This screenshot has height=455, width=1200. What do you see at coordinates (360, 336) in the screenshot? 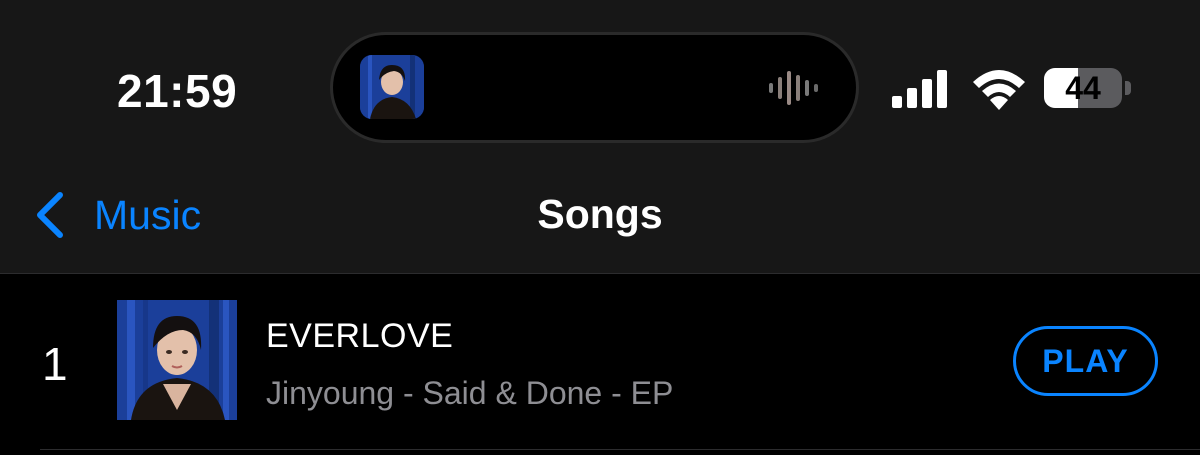
I see `song-title: EVERLOVE` at bounding box center [360, 336].